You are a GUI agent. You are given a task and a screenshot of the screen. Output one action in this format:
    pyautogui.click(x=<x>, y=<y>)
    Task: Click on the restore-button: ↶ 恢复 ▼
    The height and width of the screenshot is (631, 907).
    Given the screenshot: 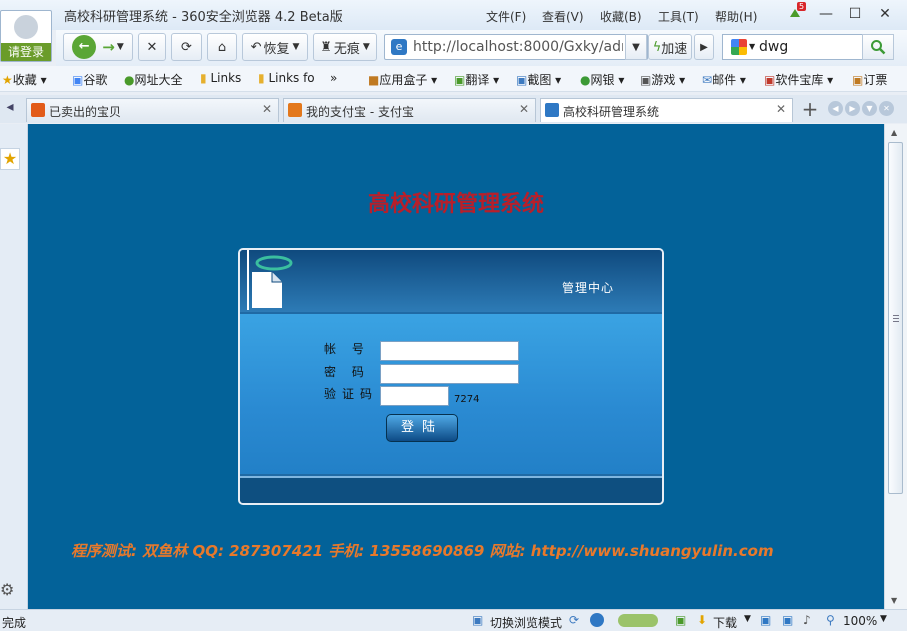 What is the action you would take?
    pyautogui.click(x=275, y=47)
    